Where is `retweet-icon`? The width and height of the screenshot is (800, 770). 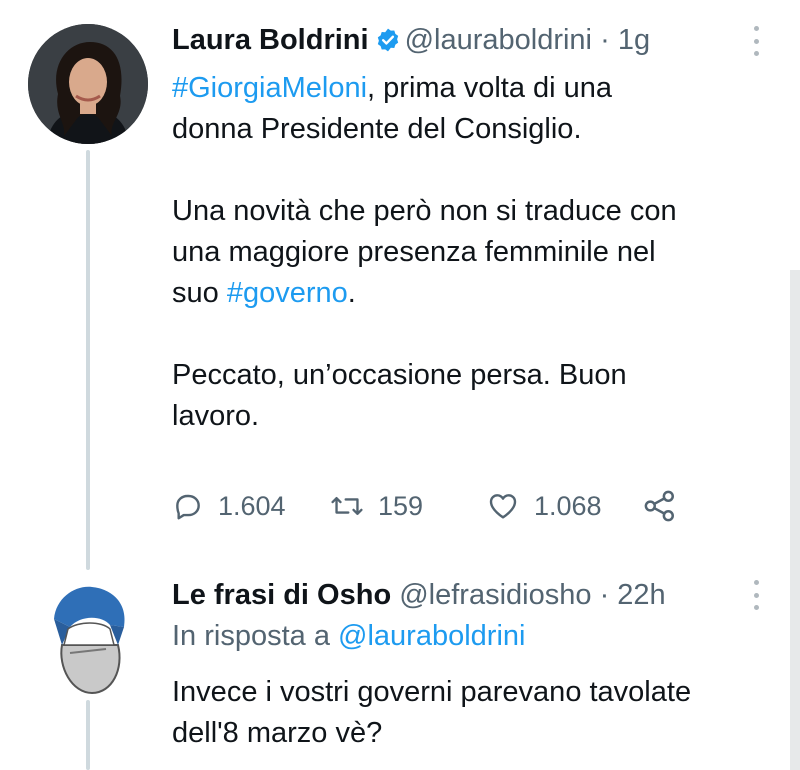 retweet-icon is located at coordinates (347, 506).